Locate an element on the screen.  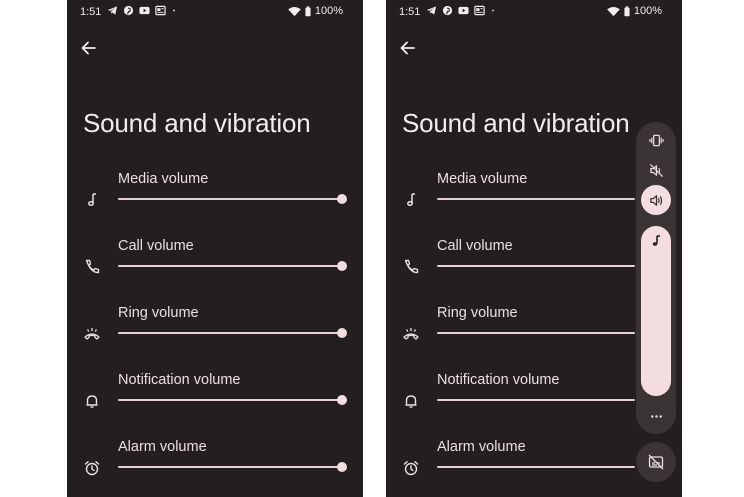
vibrate-button is located at coordinates (656, 140).